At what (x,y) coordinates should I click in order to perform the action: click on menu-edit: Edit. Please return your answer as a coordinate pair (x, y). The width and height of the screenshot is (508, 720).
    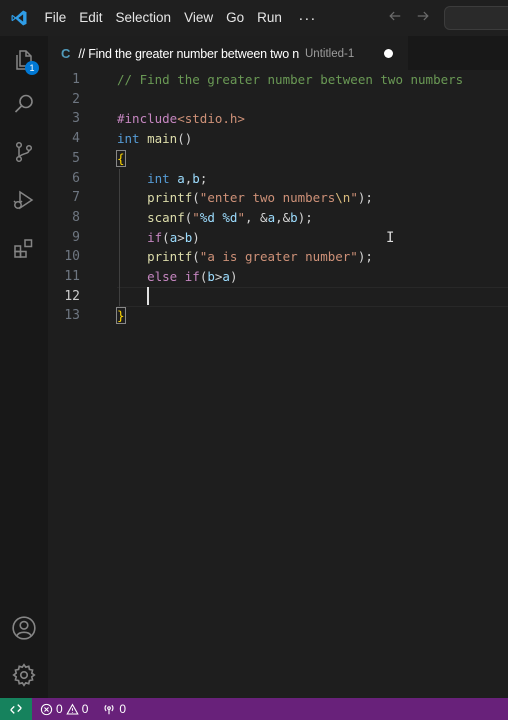
    Looking at the image, I should click on (91, 18).